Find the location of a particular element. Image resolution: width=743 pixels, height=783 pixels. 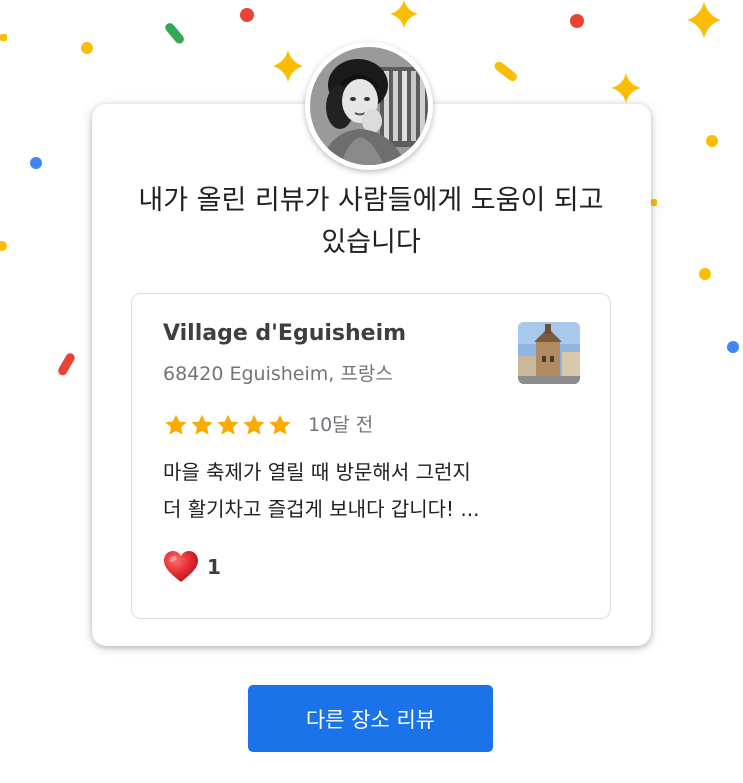

place-photo-icon is located at coordinates (549, 353).